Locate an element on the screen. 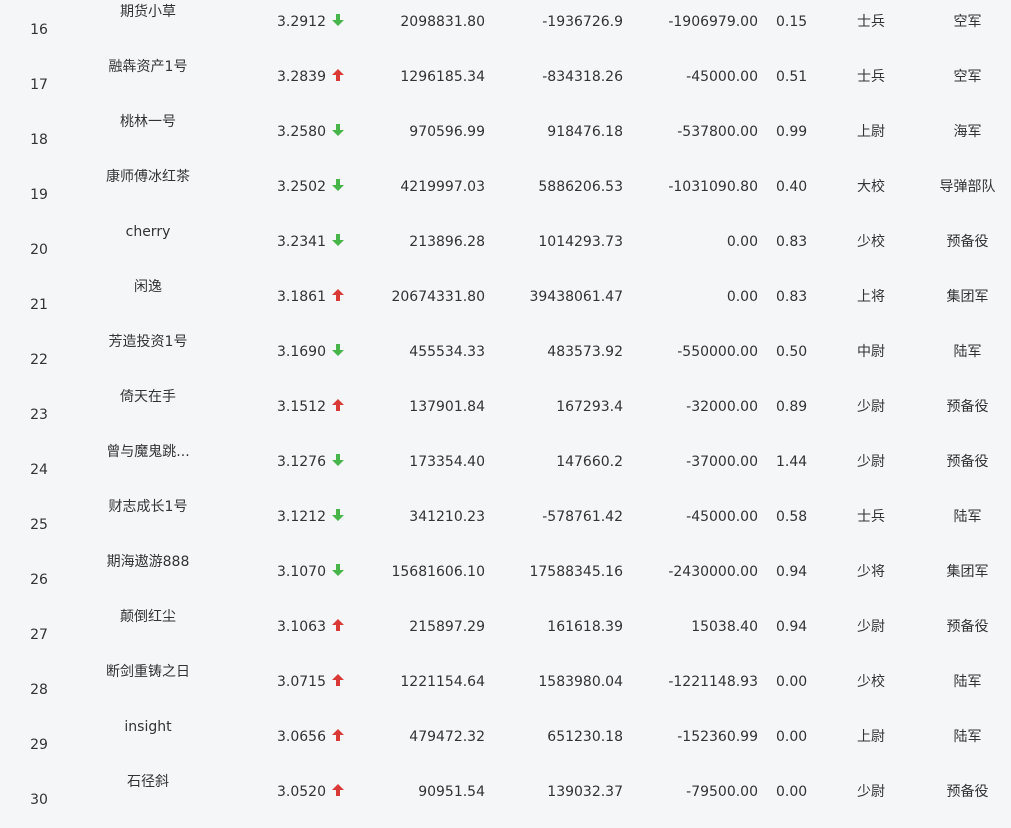  value-2: 39438061.47 is located at coordinates (576, 297).